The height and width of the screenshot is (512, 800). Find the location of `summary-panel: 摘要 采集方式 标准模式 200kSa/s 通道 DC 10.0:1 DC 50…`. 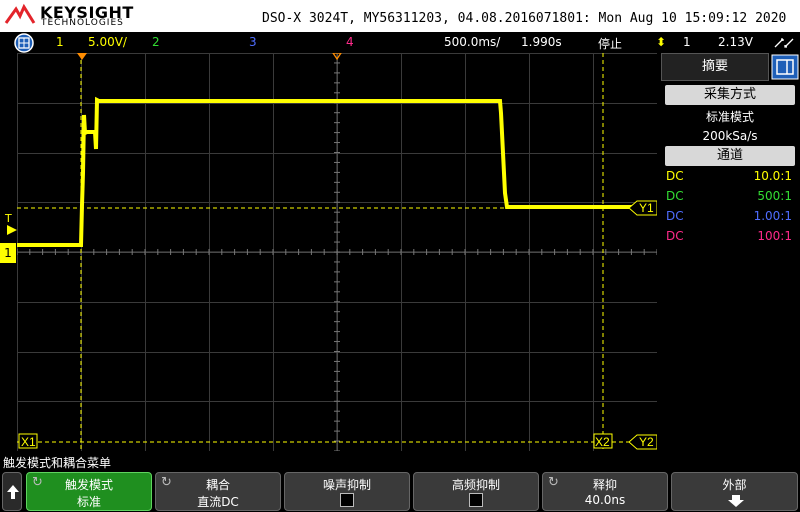

summary-panel: 摘要 采集方式 标准模式 200kSa/s 通道 DC 10.0:1 DC 50… is located at coordinates (730, 252).